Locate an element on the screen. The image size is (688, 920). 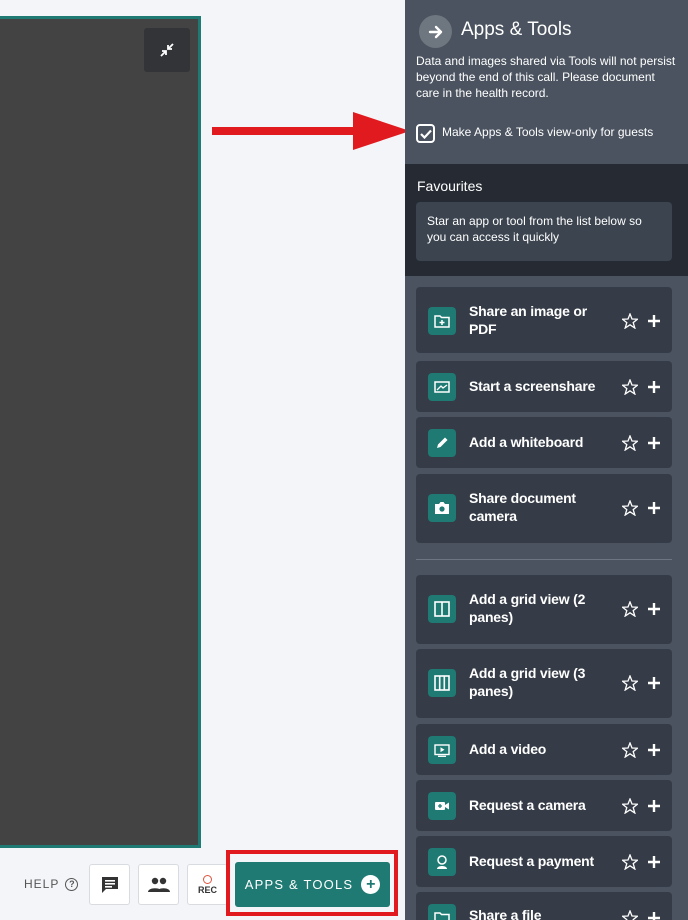
tool-label: Add a grid view (3 panes) is located at coordinates (527, 682).